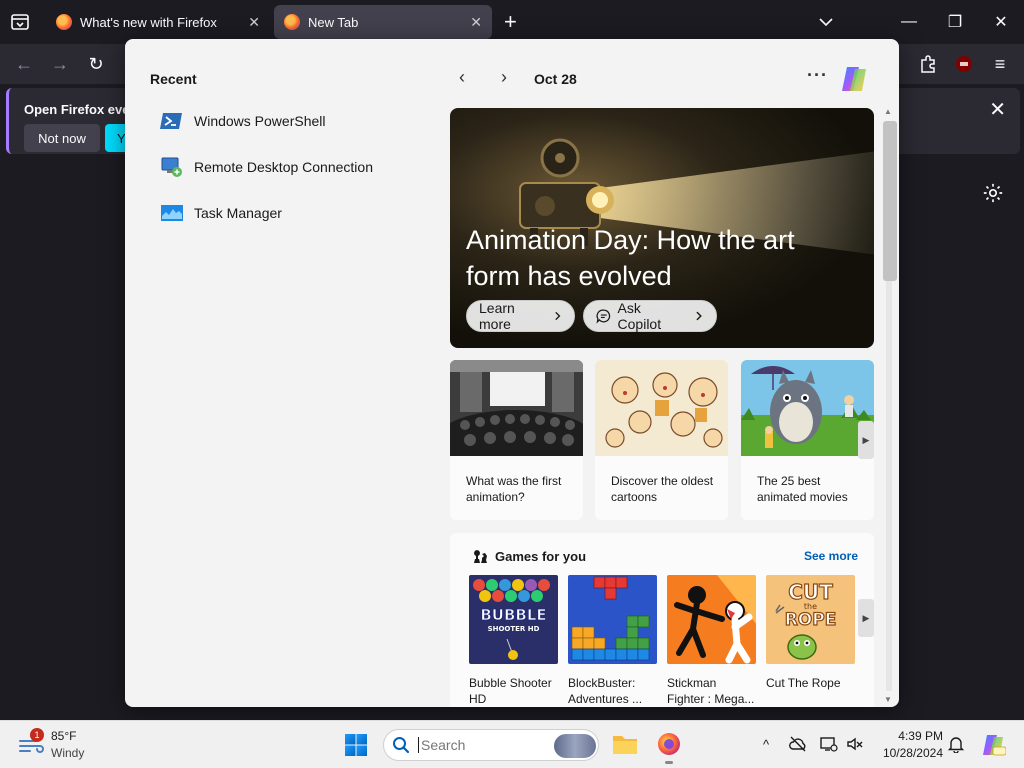 This screenshot has width=1024, height=768. What do you see at coordinates (866, 618) in the screenshot?
I see `games-next-button: ▶` at bounding box center [866, 618].